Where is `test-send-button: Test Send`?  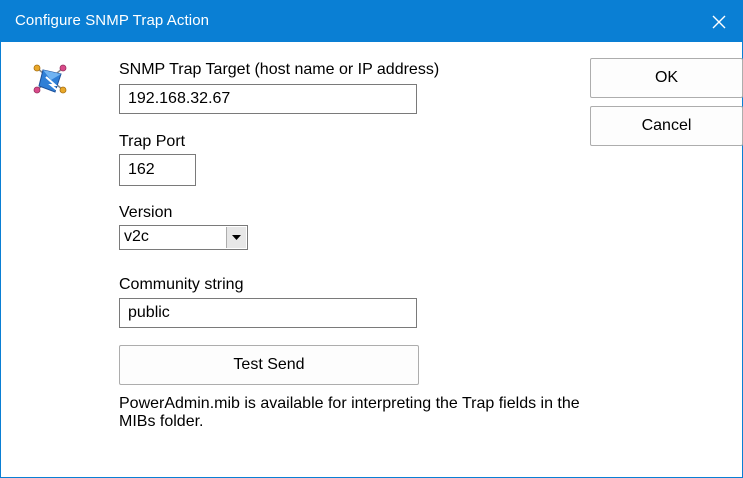
test-send-button: Test Send is located at coordinates (269, 365).